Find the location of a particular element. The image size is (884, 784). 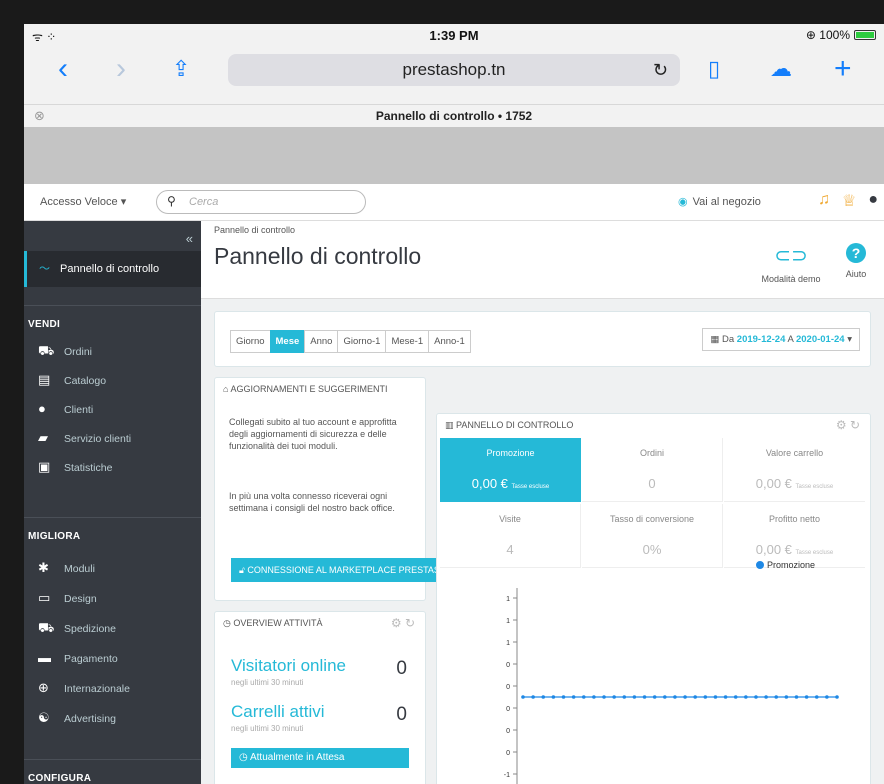

kpi-valore-carrello: Valore carrello 0,00 € Tasse escluse is located at coordinates (794, 470).